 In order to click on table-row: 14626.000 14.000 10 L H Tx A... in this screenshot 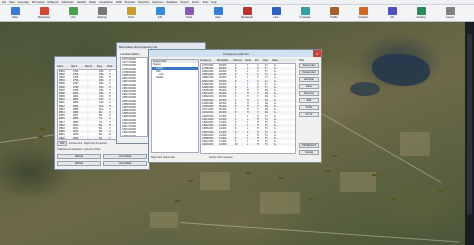, I will do `click(248, 145)`.